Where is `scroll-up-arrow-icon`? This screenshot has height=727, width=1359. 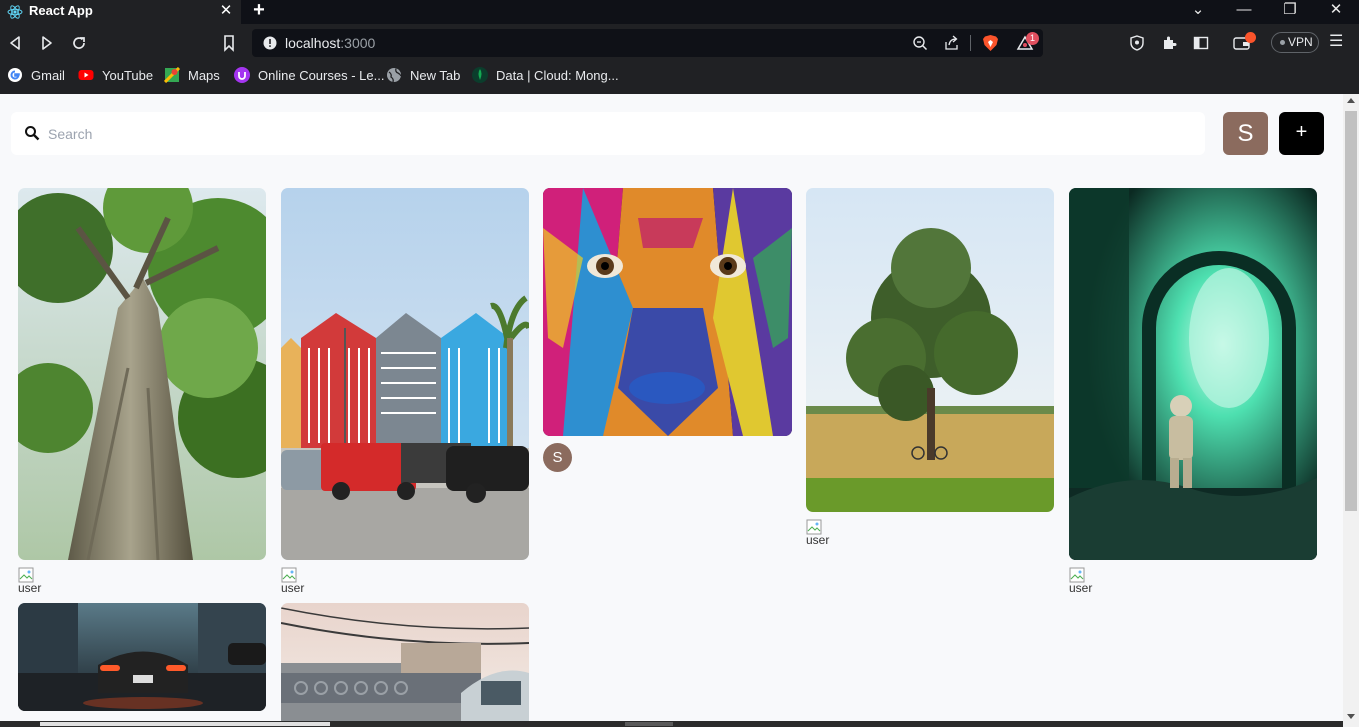
scroll-up-arrow-icon is located at coordinates (1351, 100).